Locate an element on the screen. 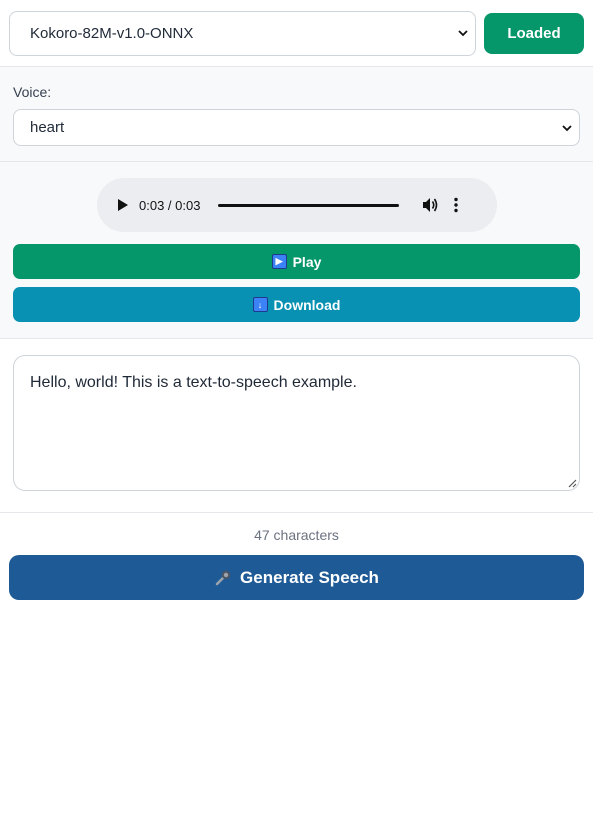 The height and width of the screenshot is (833, 593). play-button: ▶ Play is located at coordinates (296, 261).